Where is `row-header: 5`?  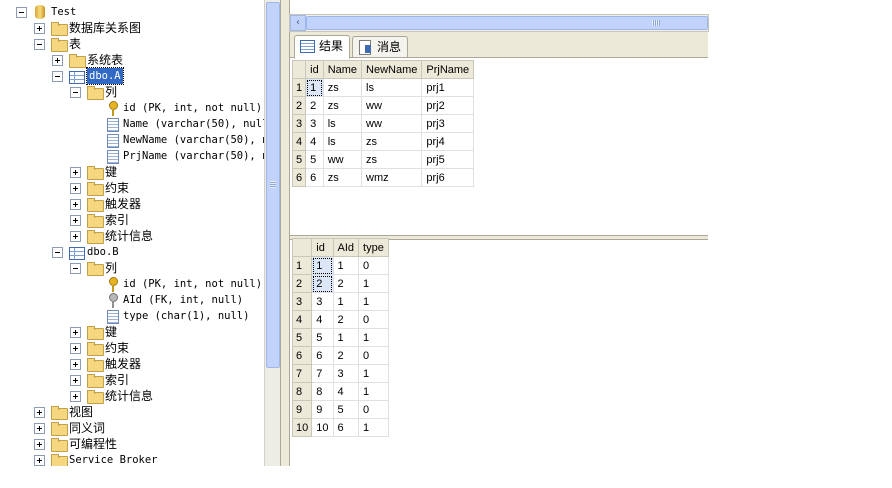 row-header: 5 is located at coordinates (302, 337).